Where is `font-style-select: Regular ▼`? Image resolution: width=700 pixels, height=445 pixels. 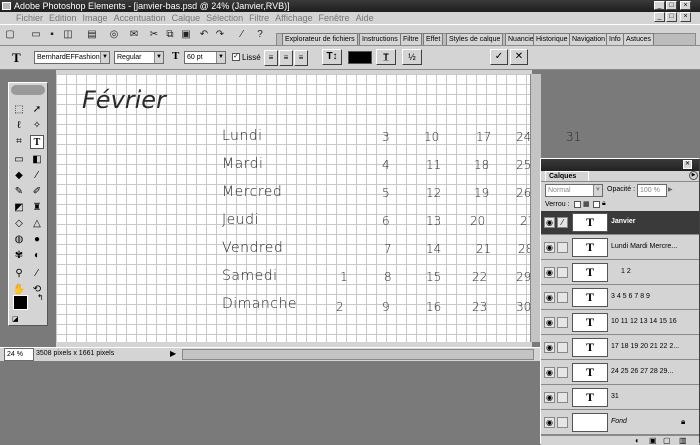 font-style-select: Regular ▼ is located at coordinates (139, 57).